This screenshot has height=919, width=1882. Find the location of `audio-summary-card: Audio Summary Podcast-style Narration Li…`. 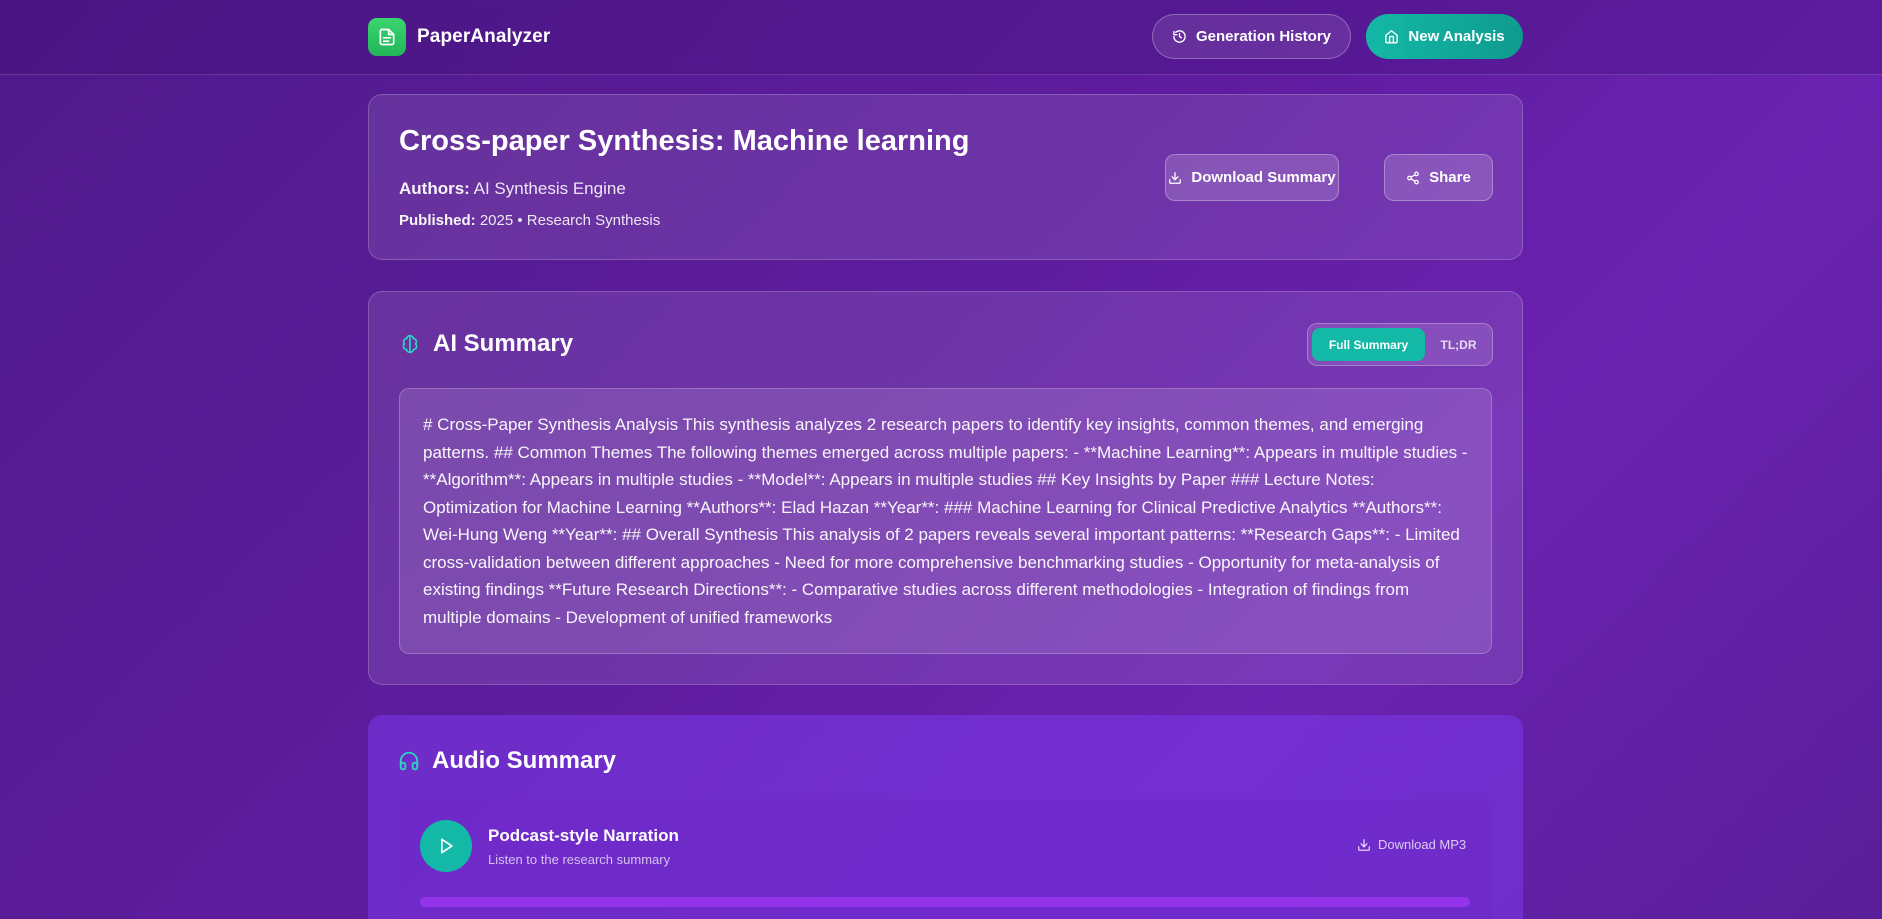

audio-summary-card: Audio Summary Podcast-style Narration Li… is located at coordinates (945, 817).